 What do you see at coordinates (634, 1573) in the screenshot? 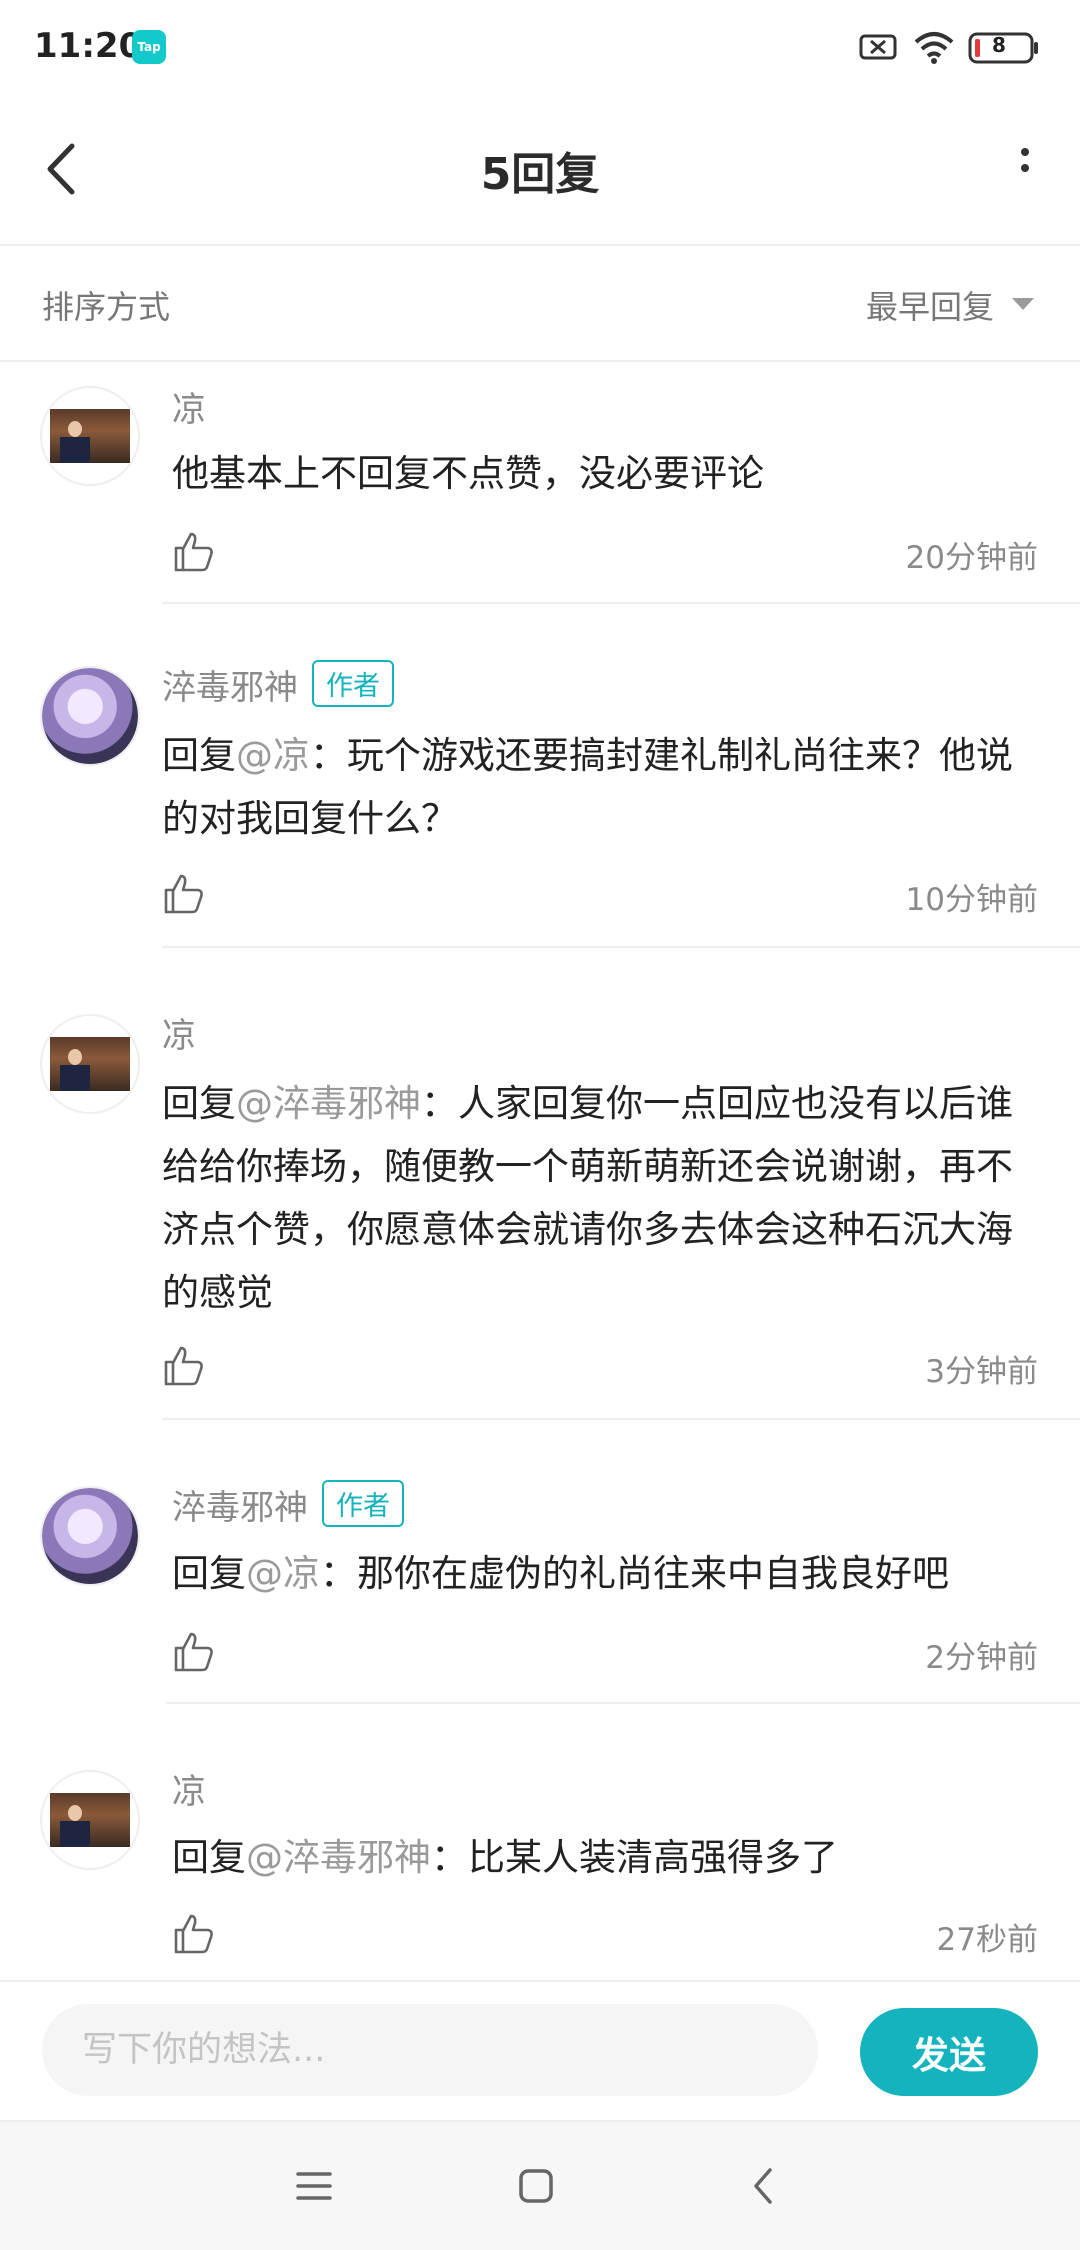
I see `comment-text: ：那你在虚伪的礼尚往来中自我良好吧` at bounding box center [634, 1573].